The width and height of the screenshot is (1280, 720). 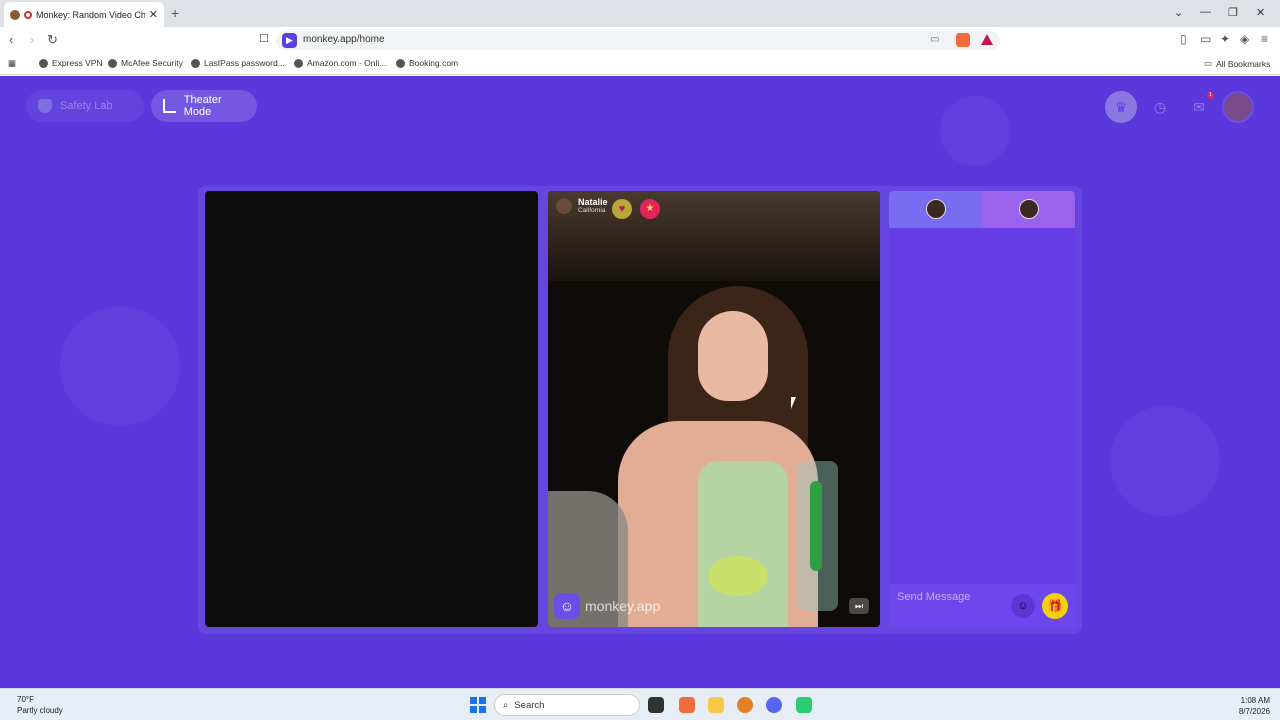 What do you see at coordinates (1260, 12) in the screenshot?
I see `close-window-button: ✕` at bounding box center [1260, 12].